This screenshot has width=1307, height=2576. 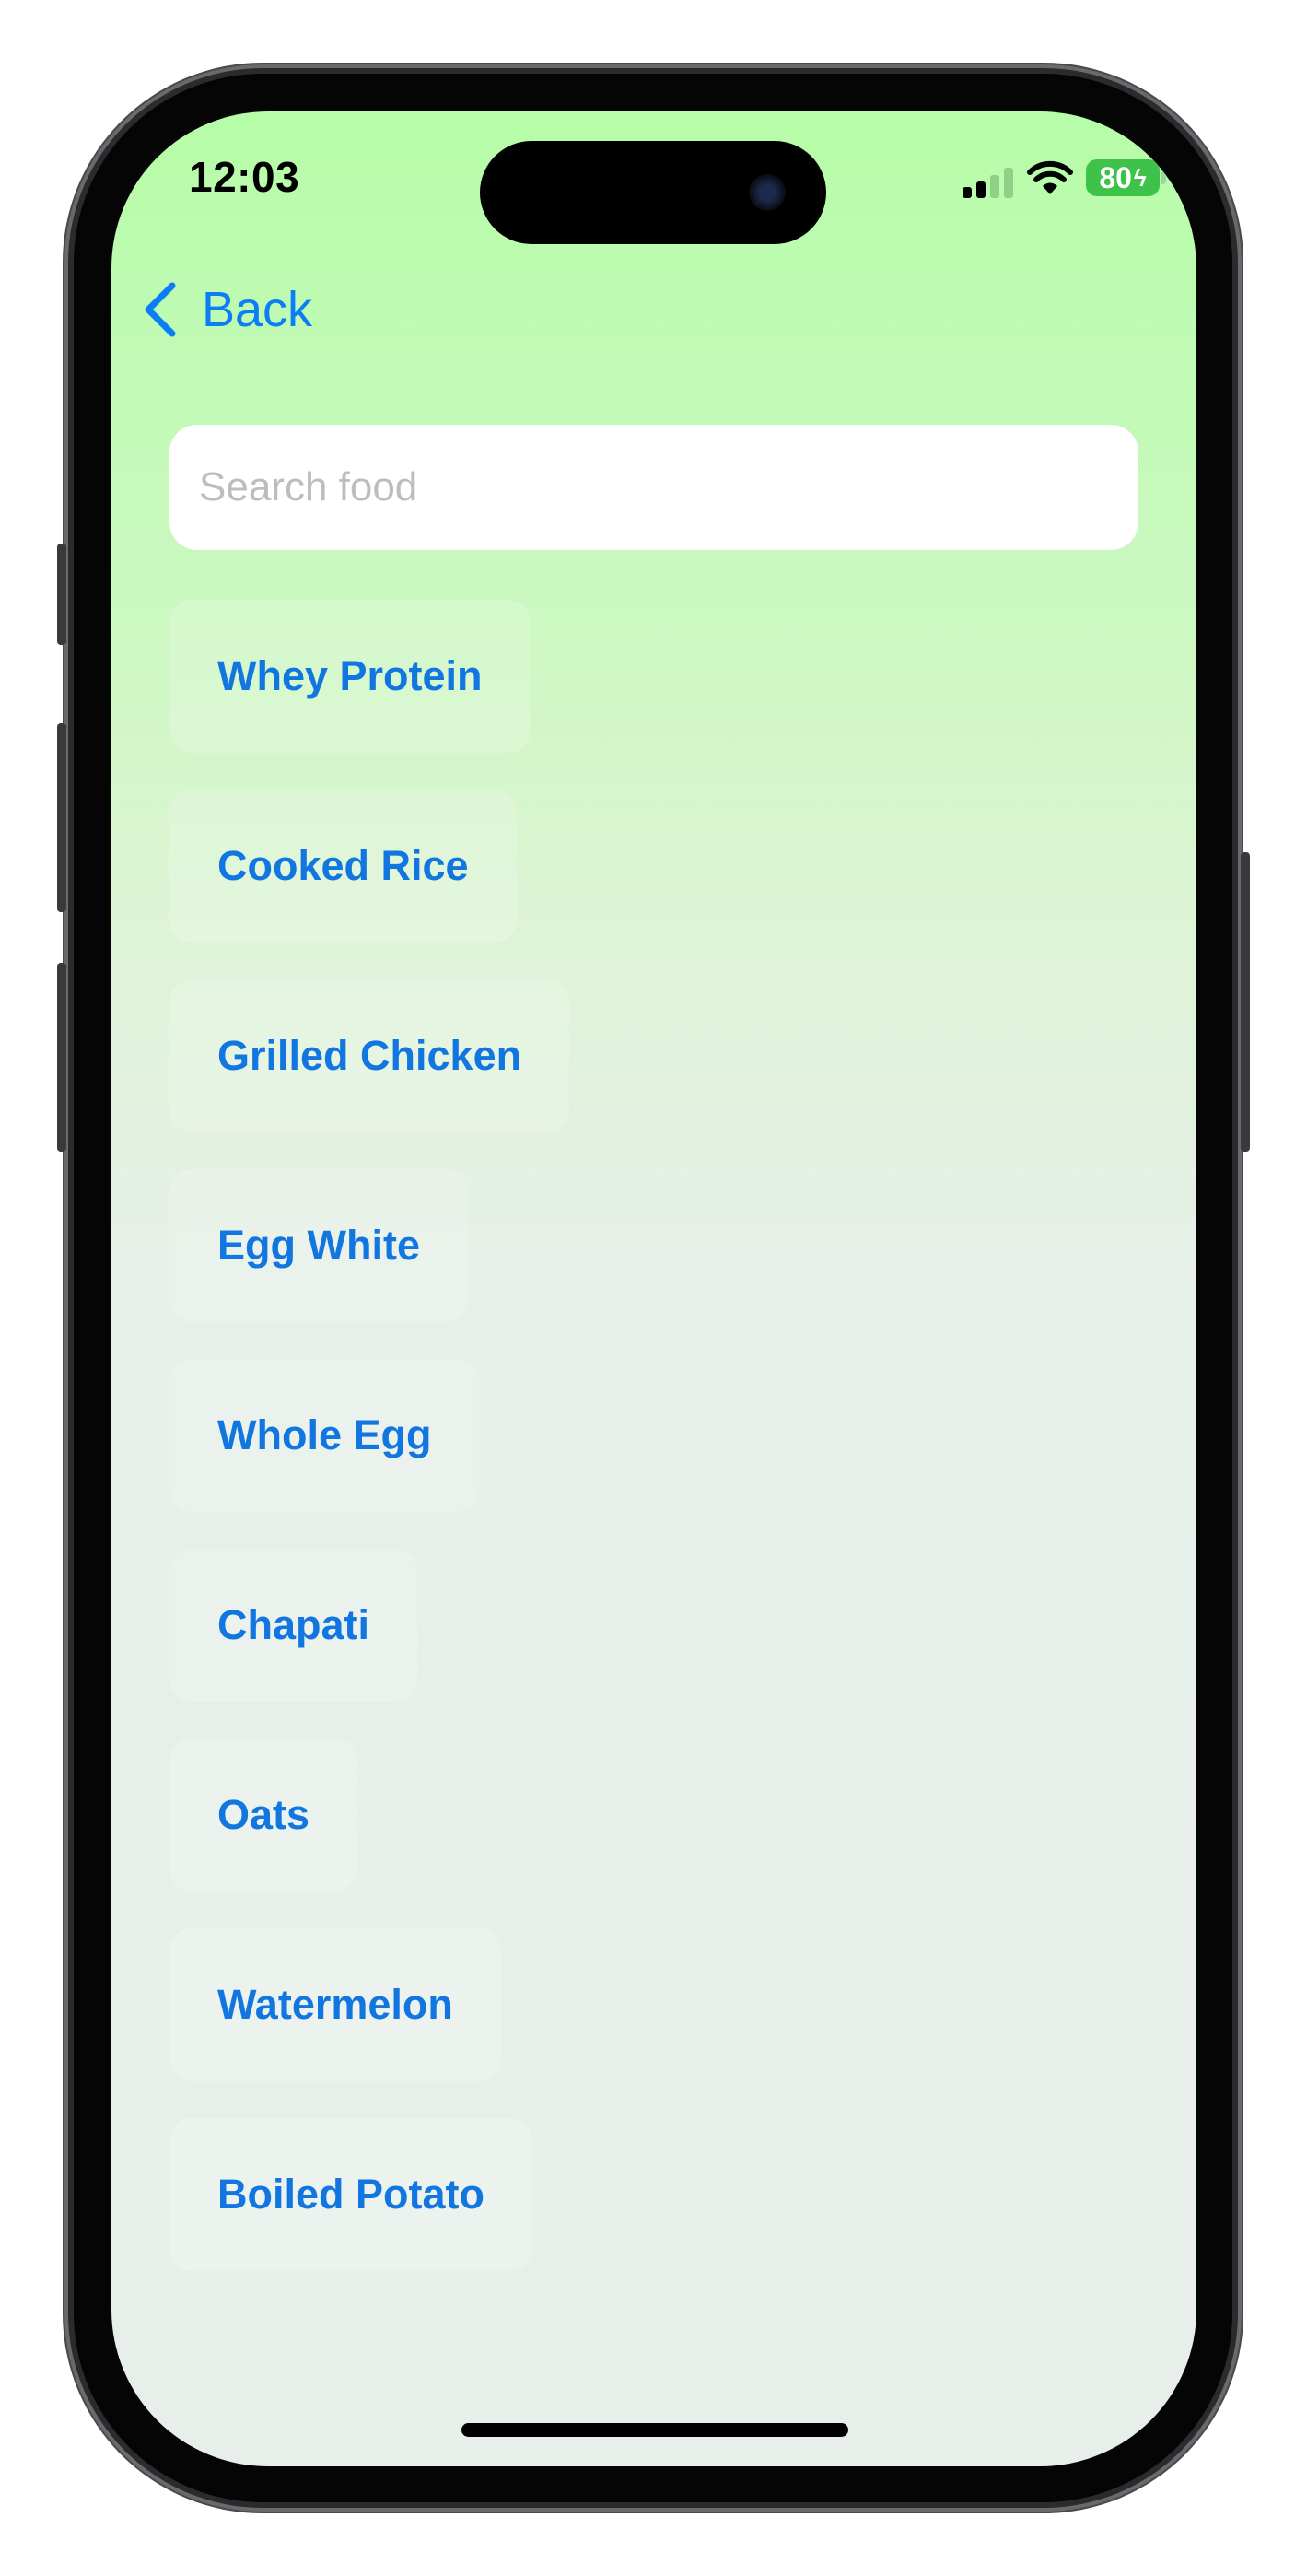 What do you see at coordinates (1115, 177) in the screenshot?
I see `battery-level: 80` at bounding box center [1115, 177].